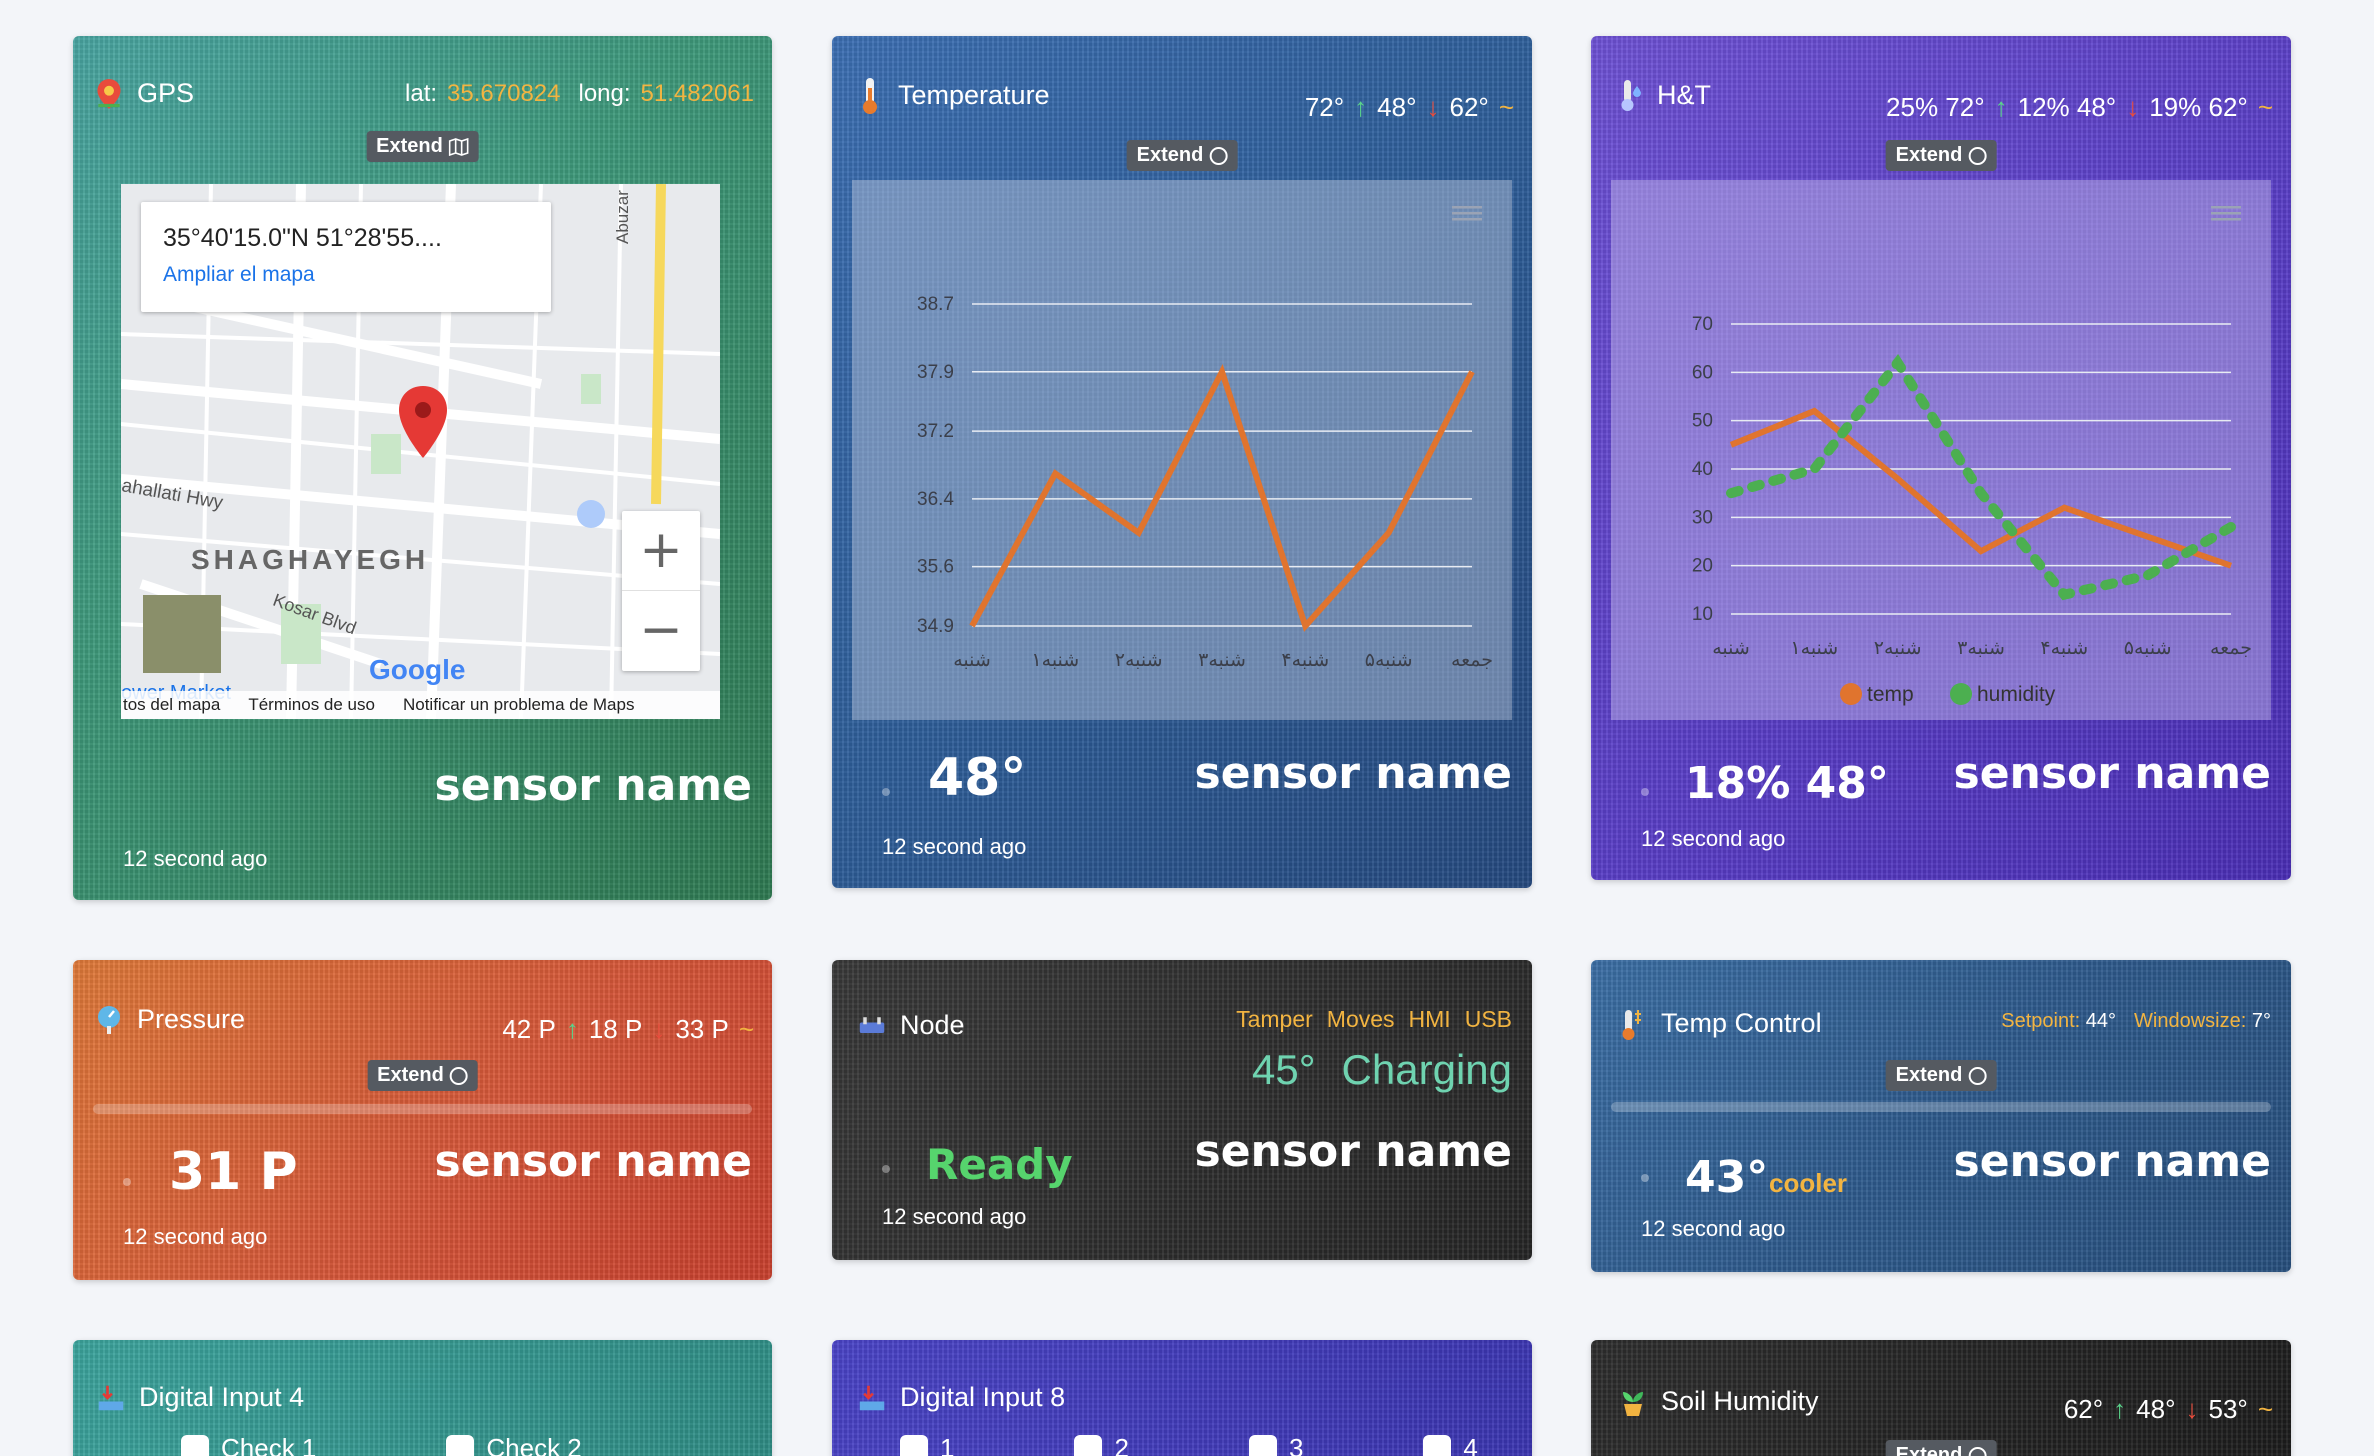 This screenshot has width=2374, height=1456. What do you see at coordinates (1633, 1024) in the screenshot?
I see `thermostat-icon` at bounding box center [1633, 1024].